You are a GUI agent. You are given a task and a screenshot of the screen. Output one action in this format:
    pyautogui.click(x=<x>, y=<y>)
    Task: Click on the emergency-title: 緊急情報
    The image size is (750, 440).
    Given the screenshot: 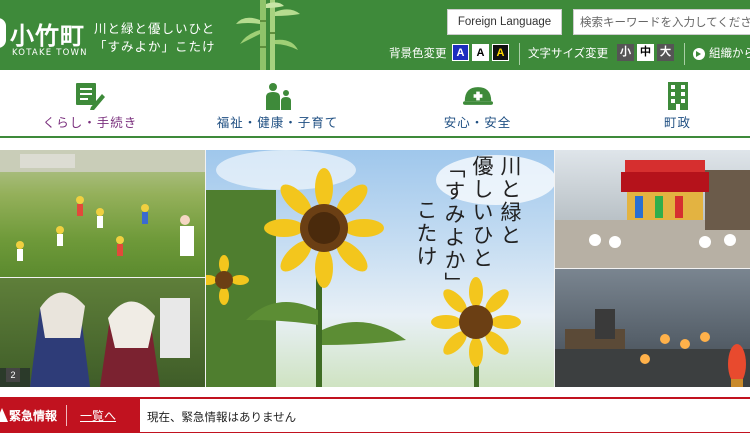 What is the action you would take?
    pyautogui.click(x=33, y=416)
    